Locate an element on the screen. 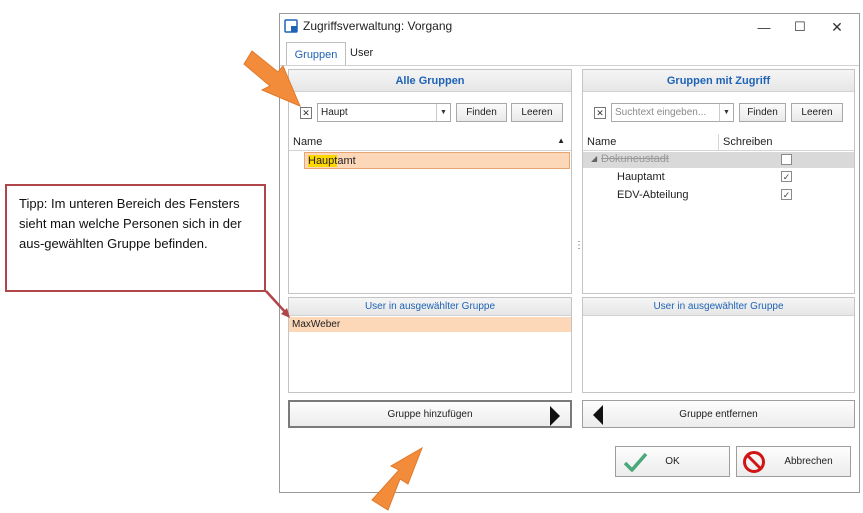 This screenshot has width=863, height=513. maximize-button: ☐ is located at coordinates (800, 27).